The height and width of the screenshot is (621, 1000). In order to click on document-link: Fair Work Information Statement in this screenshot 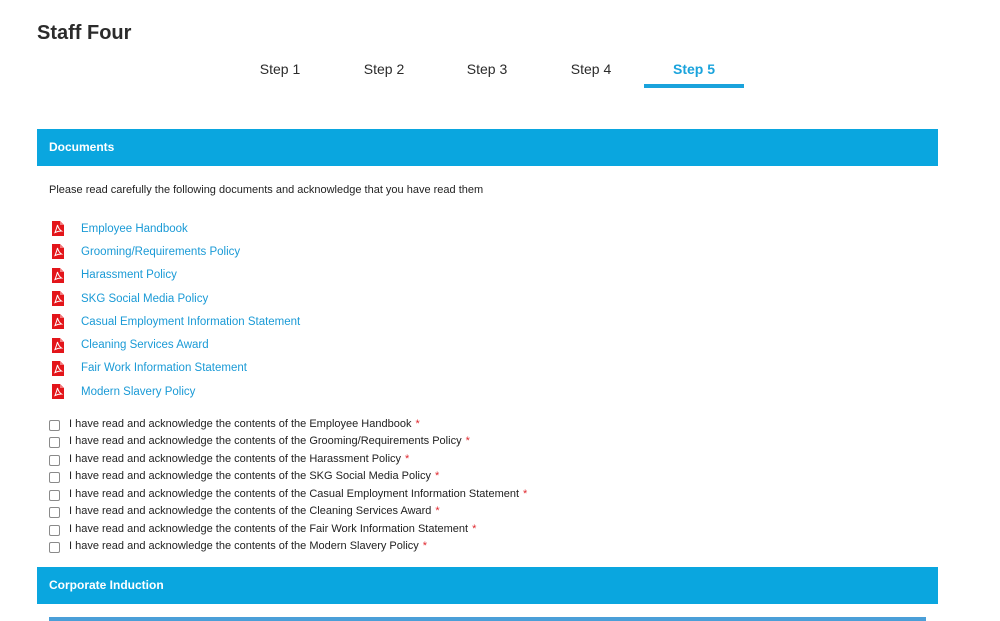, I will do `click(164, 368)`.